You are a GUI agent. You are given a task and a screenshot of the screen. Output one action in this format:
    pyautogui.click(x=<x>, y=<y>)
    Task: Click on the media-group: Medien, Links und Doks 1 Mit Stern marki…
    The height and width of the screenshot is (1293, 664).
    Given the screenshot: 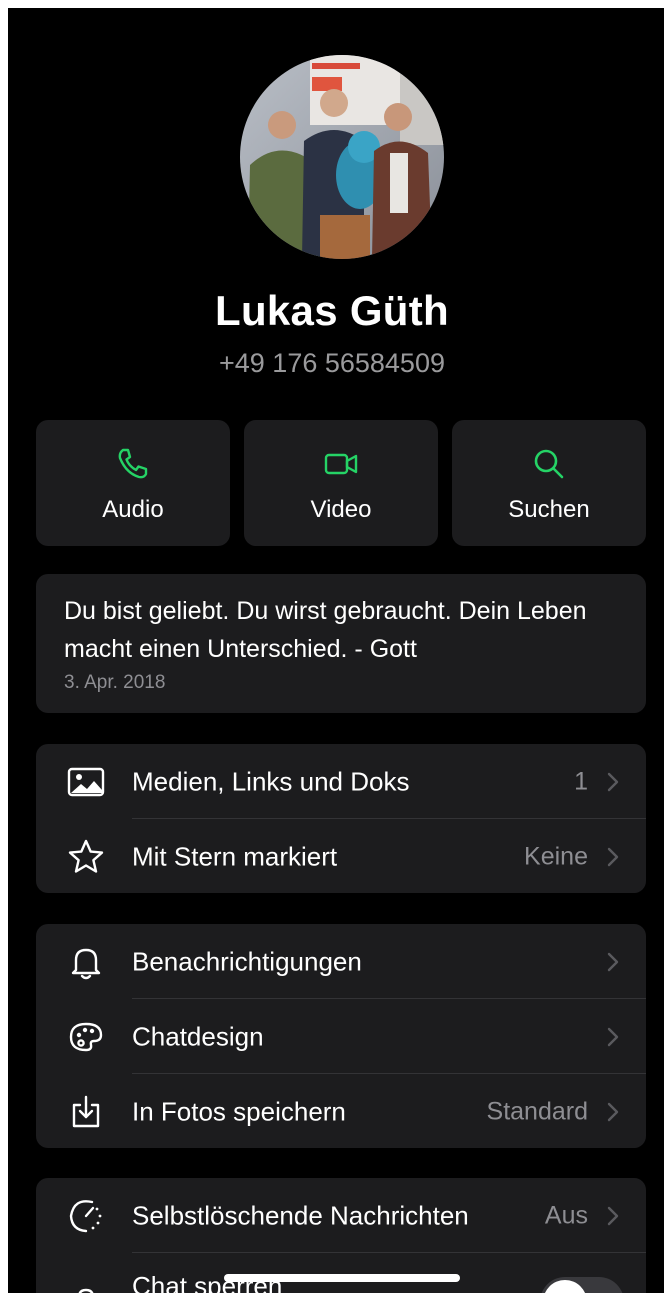 What is the action you would take?
    pyautogui.click(x=341, y=818)
    